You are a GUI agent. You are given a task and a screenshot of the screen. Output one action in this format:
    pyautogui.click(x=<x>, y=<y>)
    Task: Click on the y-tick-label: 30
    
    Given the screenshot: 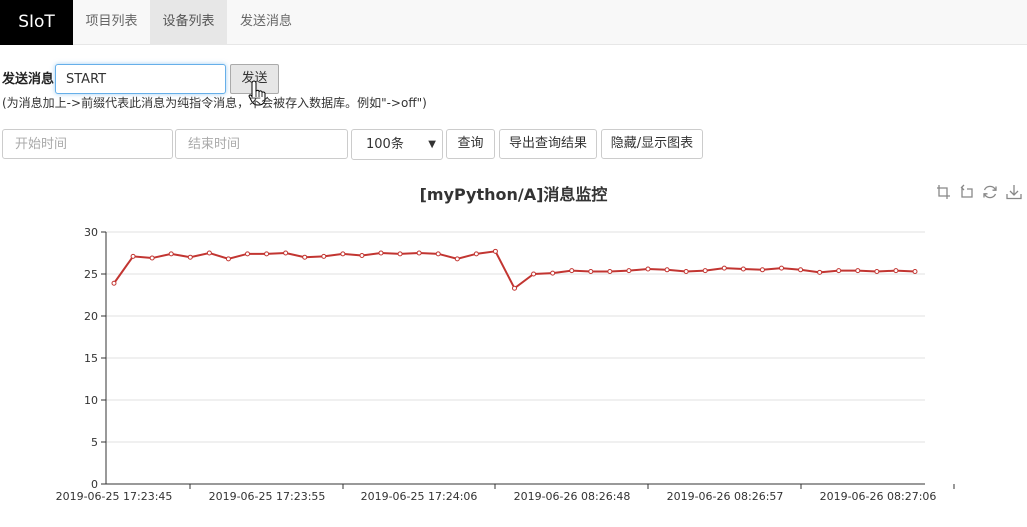 What is the action you would take?
    pyautogui.click(x=91, y=232)
    